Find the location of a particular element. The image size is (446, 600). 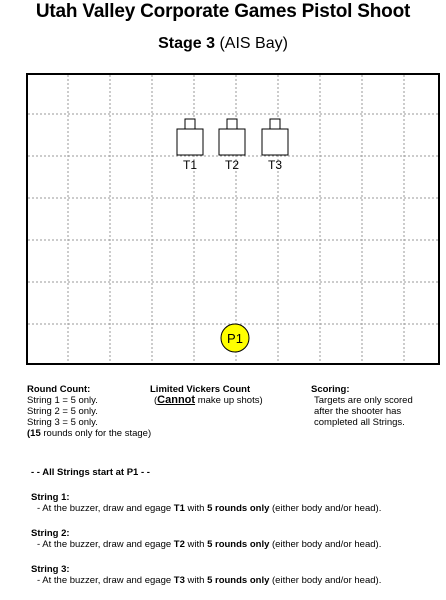

scoring-line: after the shooter has is located at coordinates (358, 411).